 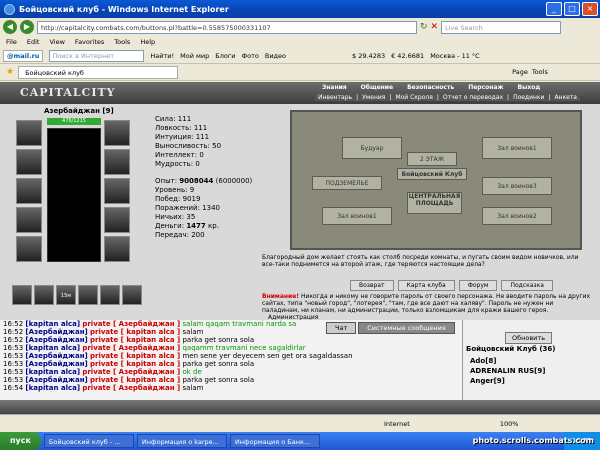 What do you see at coordinates (485, 87) in the screenshot?
I see `menu-character: Персонаж` at bounding box center [485, 87].